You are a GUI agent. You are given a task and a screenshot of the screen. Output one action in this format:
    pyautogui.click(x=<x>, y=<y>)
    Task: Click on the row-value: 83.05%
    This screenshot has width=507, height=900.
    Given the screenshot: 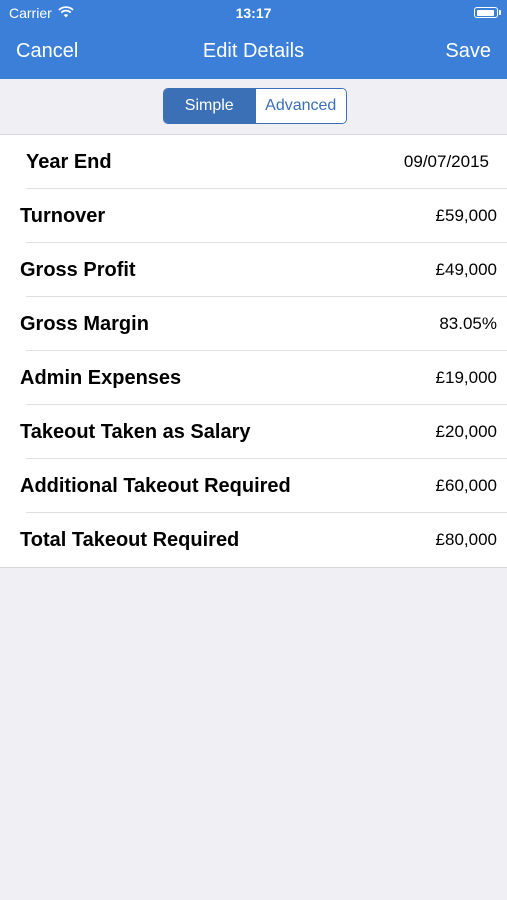 What is the action you would take?
    pyautogui.click(x=468, y=323)
    